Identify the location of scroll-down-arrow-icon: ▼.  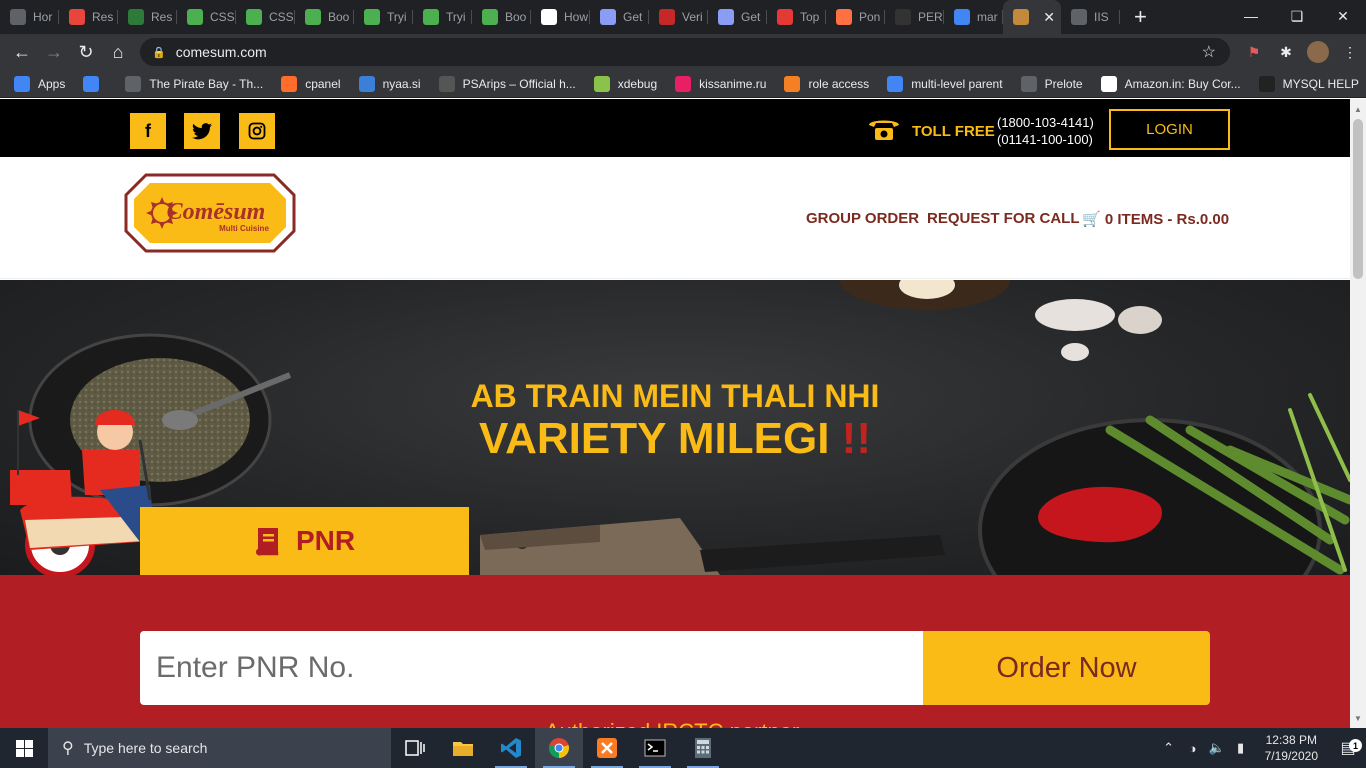
(1358, 718).